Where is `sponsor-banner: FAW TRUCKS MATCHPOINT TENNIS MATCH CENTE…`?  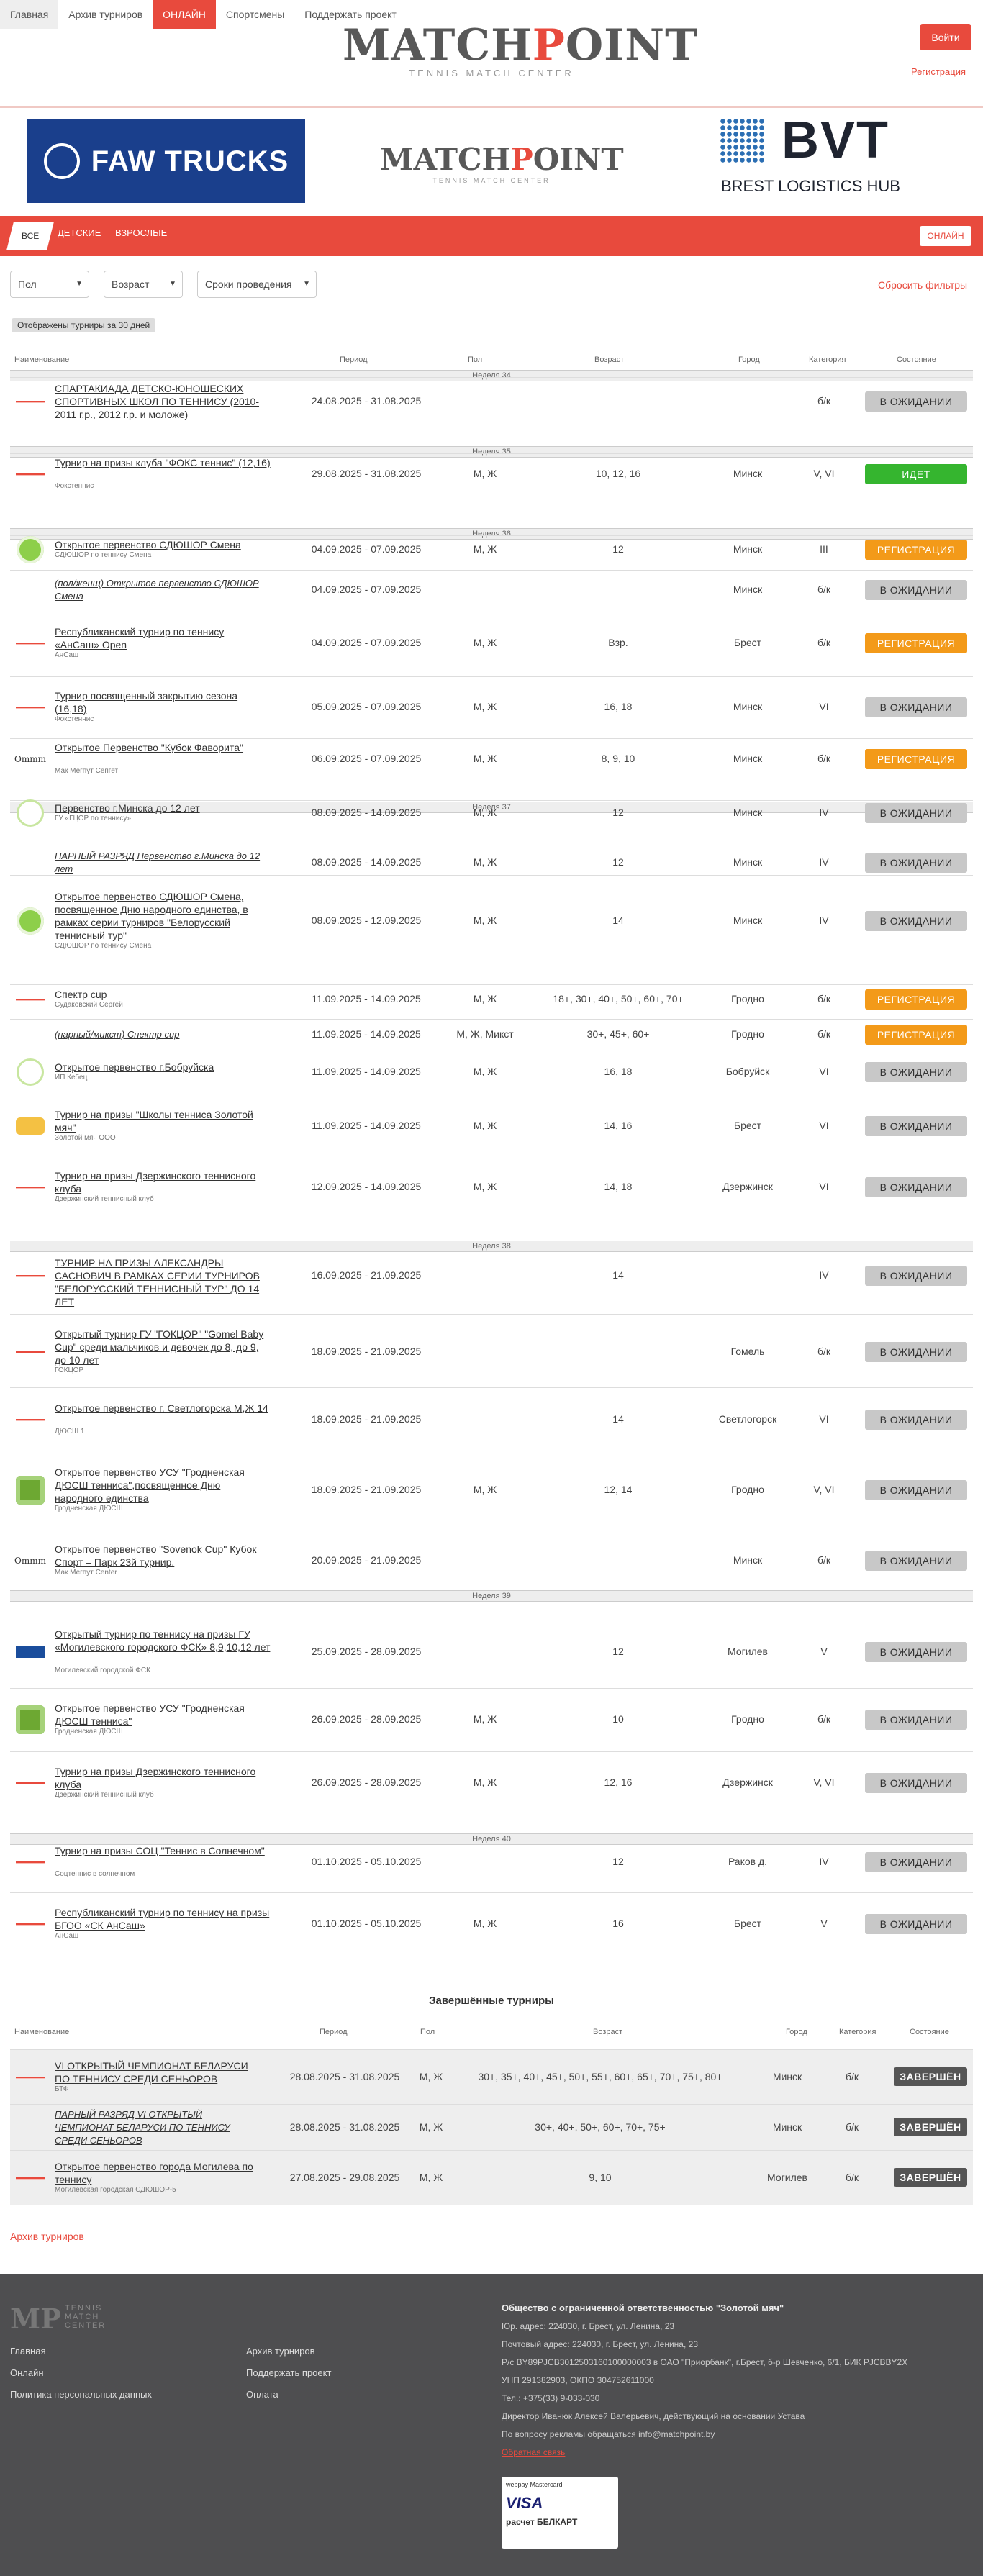 sponsor-banner: FAW TRUCKS MATCHPOINT TENNIS MATCH CENTE… is located at coordinates (491, 162).